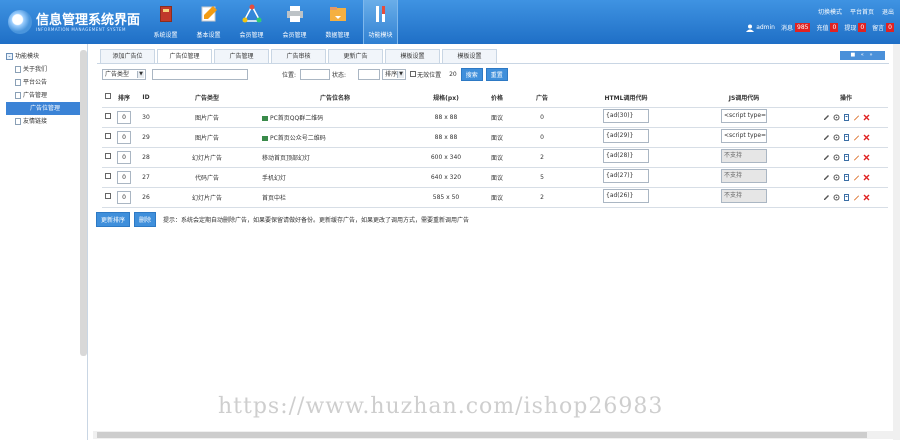 The width and height of the screenshot is (900, 440). I want to click on nav-item-data: 数据管理, so click(337, 22).